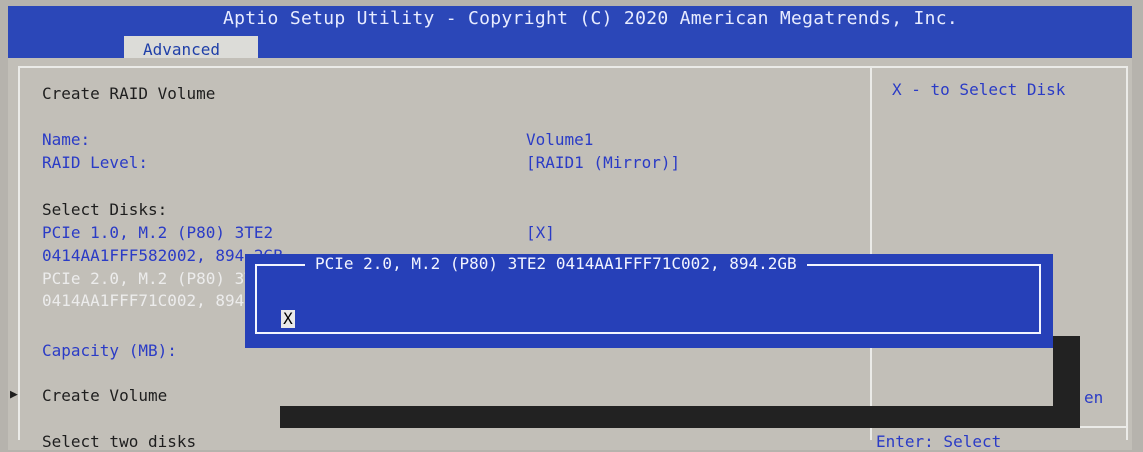 The height and width of the screenshot is (452, 1143). I want to click on help-enter-select: Enter: Select, so click(939, 441).